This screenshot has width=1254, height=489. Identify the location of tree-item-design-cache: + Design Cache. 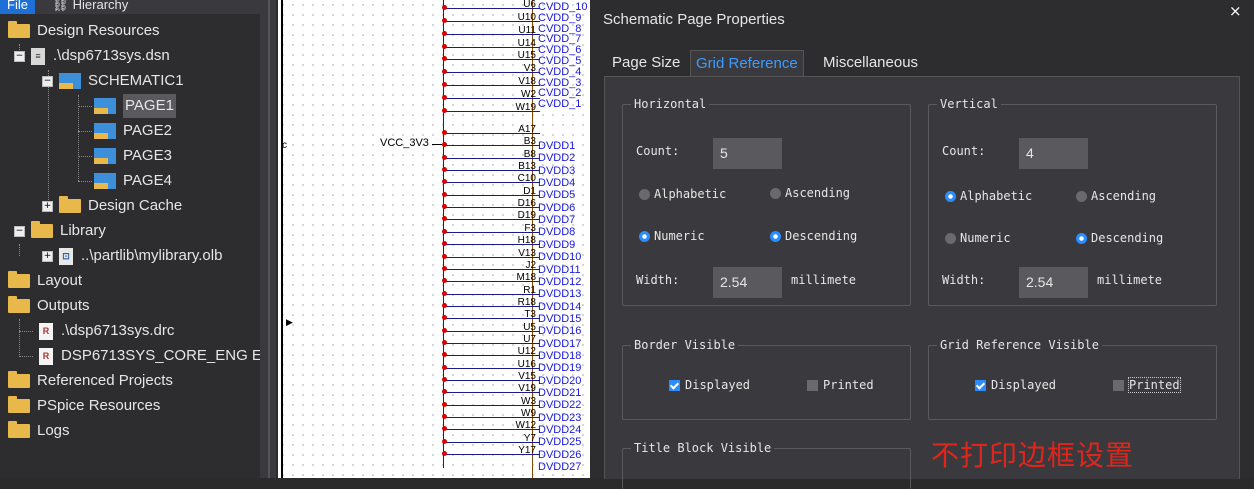
(112, 206).